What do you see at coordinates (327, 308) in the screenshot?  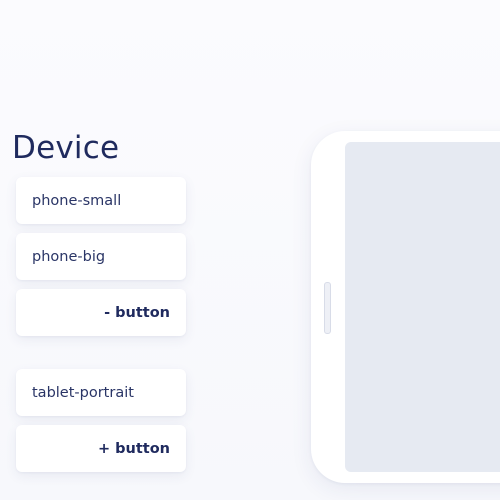 I see `device-home-button` at bounding box center [327, 308].